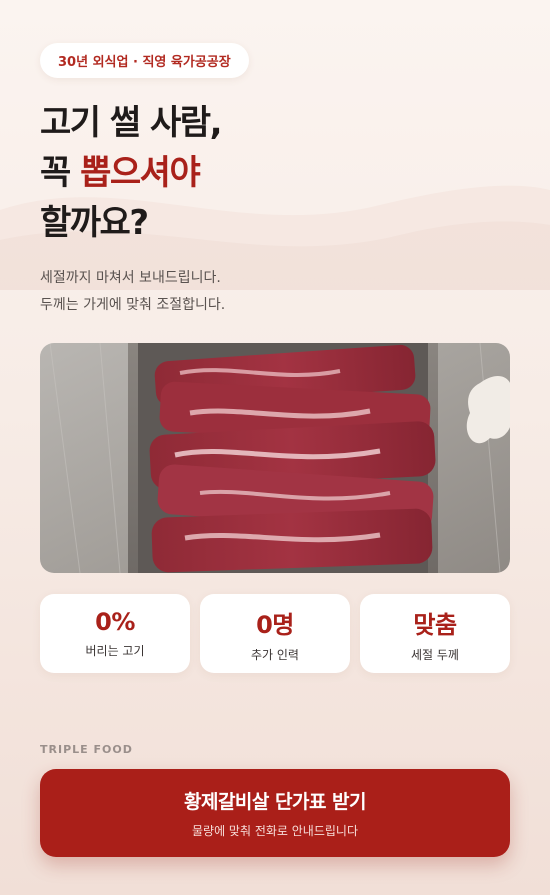 This screenshot has width=550, height=895. Describe the element at coordinates (274, 831) in the screenshot. I see `cta-subtitle: 물량에 맞춰 전화로 안내드립니다` at that location.